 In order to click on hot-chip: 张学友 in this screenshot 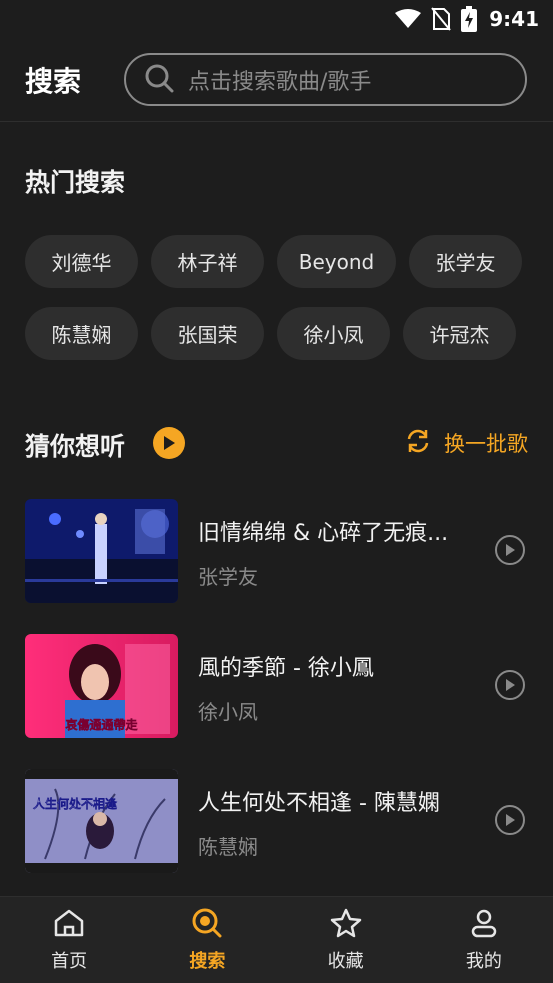, I will do `click(465, 261)`.